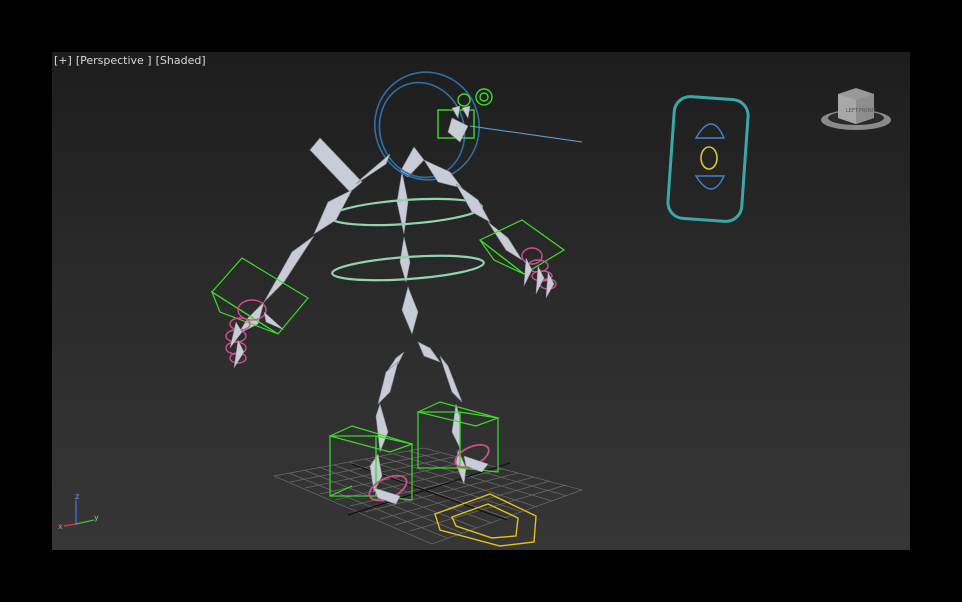 This screenshot has width=962, height=602. Describe the element at coordinates (868, 111) in the screenshot. I see `viewcube-front-face: FRONT` at that location.